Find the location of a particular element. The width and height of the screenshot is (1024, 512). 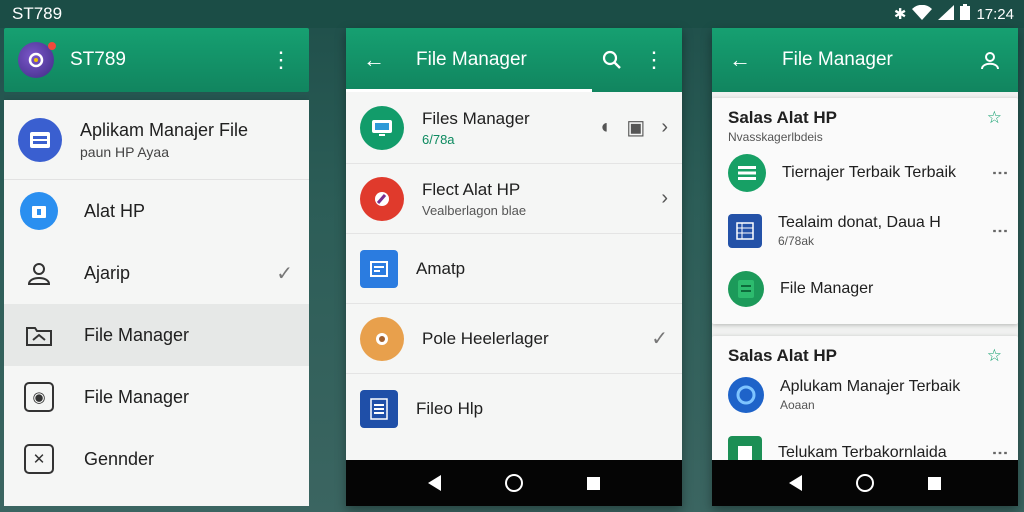

search-app-icon is located at coordinates (382, 338).